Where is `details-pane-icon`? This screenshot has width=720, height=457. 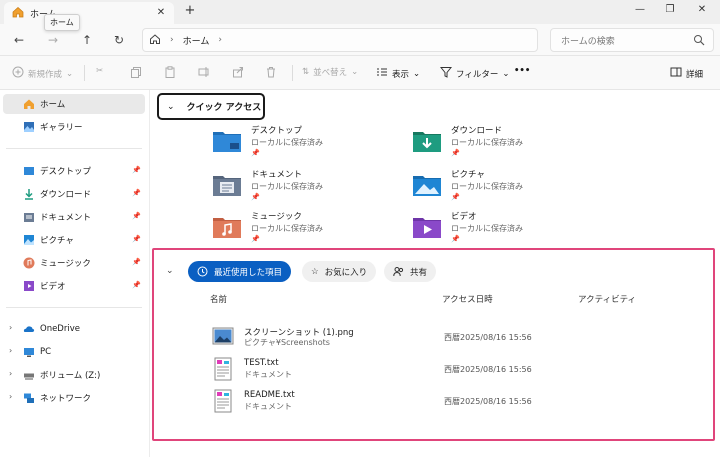 details-pane-icon is located at coordinates (676, 73).